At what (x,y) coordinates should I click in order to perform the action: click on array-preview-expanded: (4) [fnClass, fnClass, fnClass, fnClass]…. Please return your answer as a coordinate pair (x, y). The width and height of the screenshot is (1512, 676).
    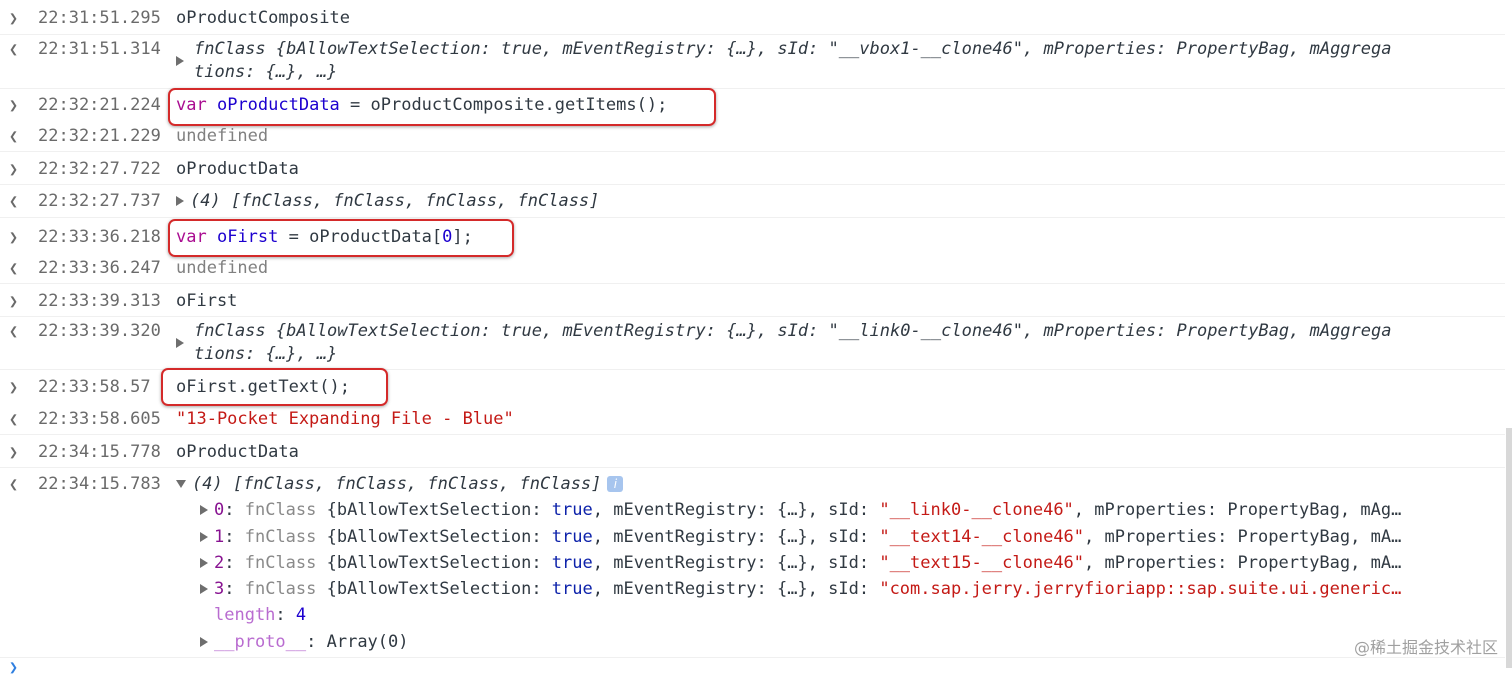
    Looking at the image, I should click on (400, 484).